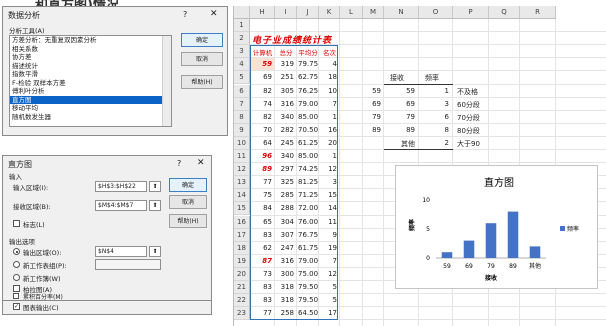  Describe the element at coordinates (372, 130) in the screenshot. I see `bin-cell: 89` at that location.